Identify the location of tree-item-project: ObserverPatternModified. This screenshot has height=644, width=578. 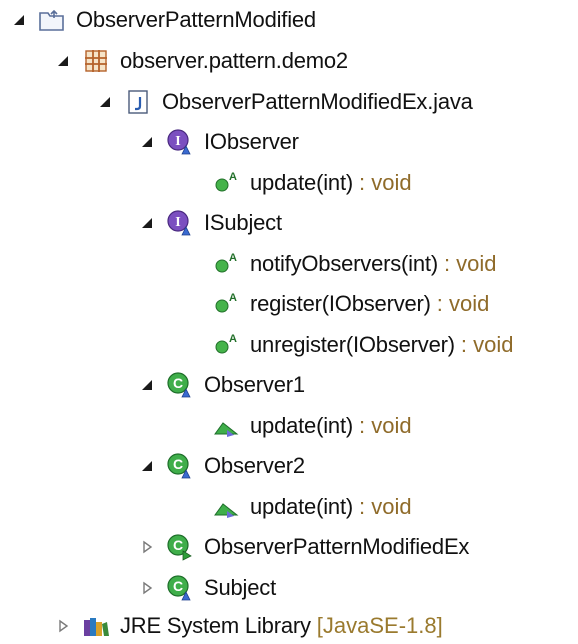
(164, 20).